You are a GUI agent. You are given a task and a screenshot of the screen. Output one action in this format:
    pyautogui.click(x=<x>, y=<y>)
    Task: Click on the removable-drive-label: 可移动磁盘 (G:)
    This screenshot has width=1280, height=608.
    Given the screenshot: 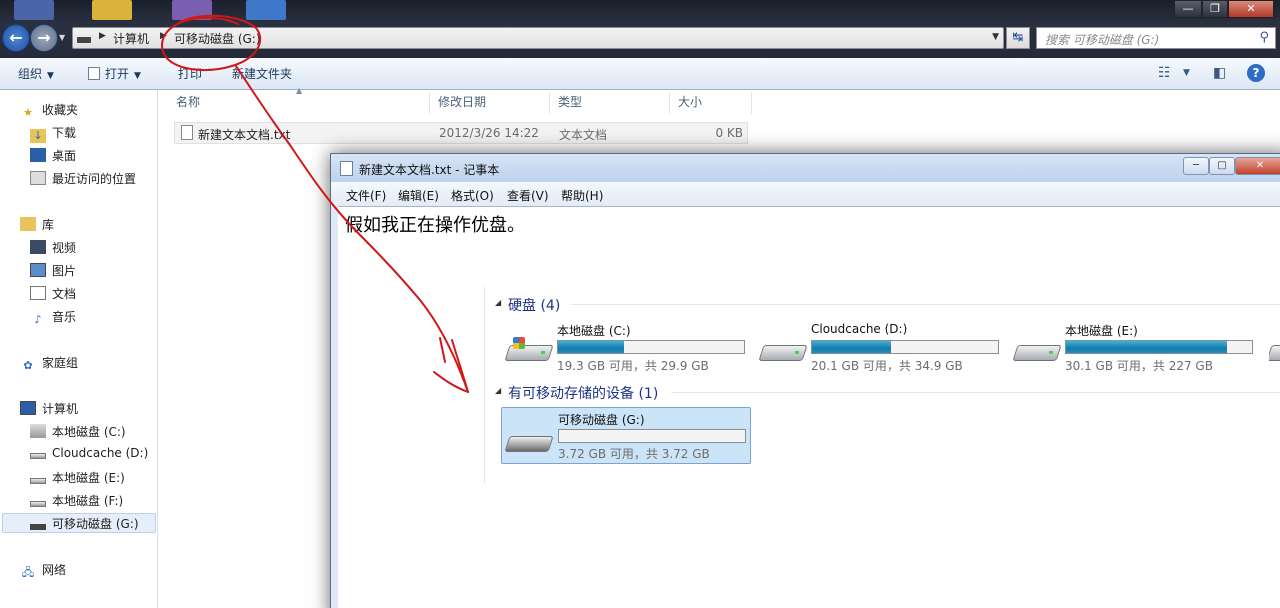 What is the action you would take?
    pyautogui.click(x=601, y=420)
    